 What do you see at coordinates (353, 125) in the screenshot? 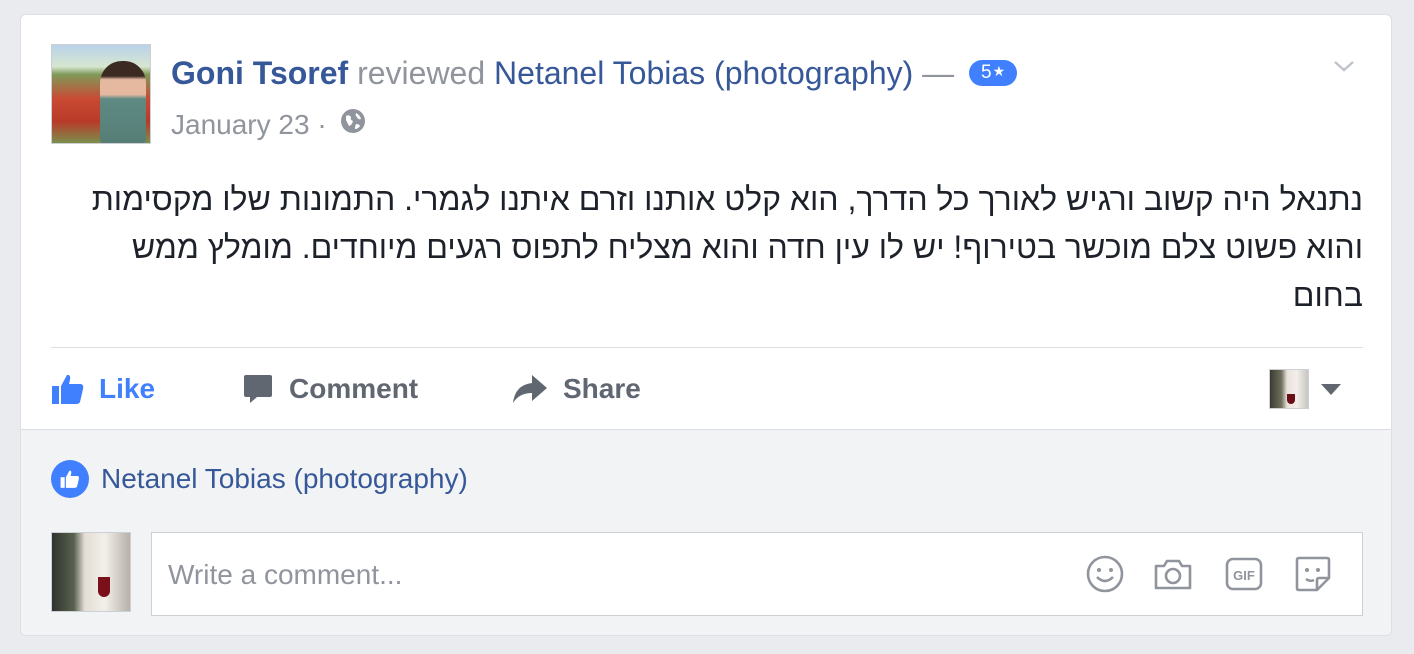
I see `globe-icon` at bounding box center [353, 125].